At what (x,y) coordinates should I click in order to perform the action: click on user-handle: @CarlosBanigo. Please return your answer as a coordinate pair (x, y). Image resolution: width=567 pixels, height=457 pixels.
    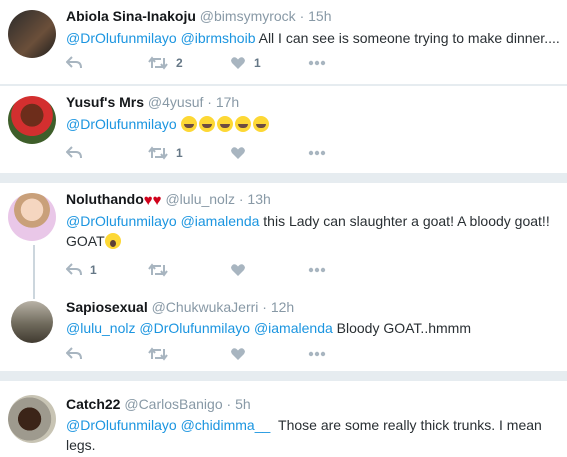
    Looking at the image, I should click on (173, 404).